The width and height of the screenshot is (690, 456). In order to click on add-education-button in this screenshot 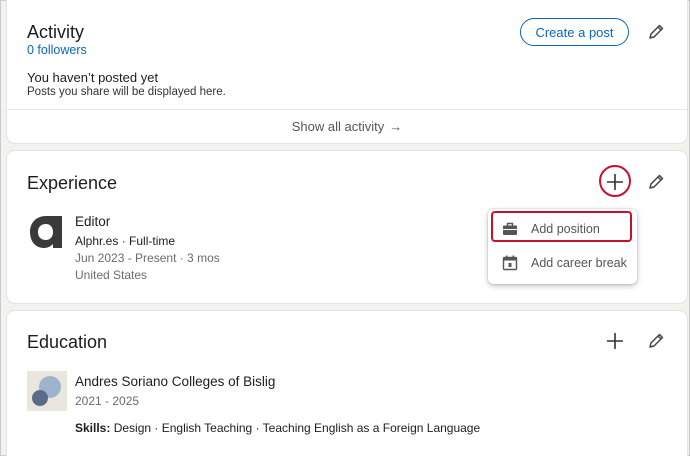, I will do `click(615, 341)`.